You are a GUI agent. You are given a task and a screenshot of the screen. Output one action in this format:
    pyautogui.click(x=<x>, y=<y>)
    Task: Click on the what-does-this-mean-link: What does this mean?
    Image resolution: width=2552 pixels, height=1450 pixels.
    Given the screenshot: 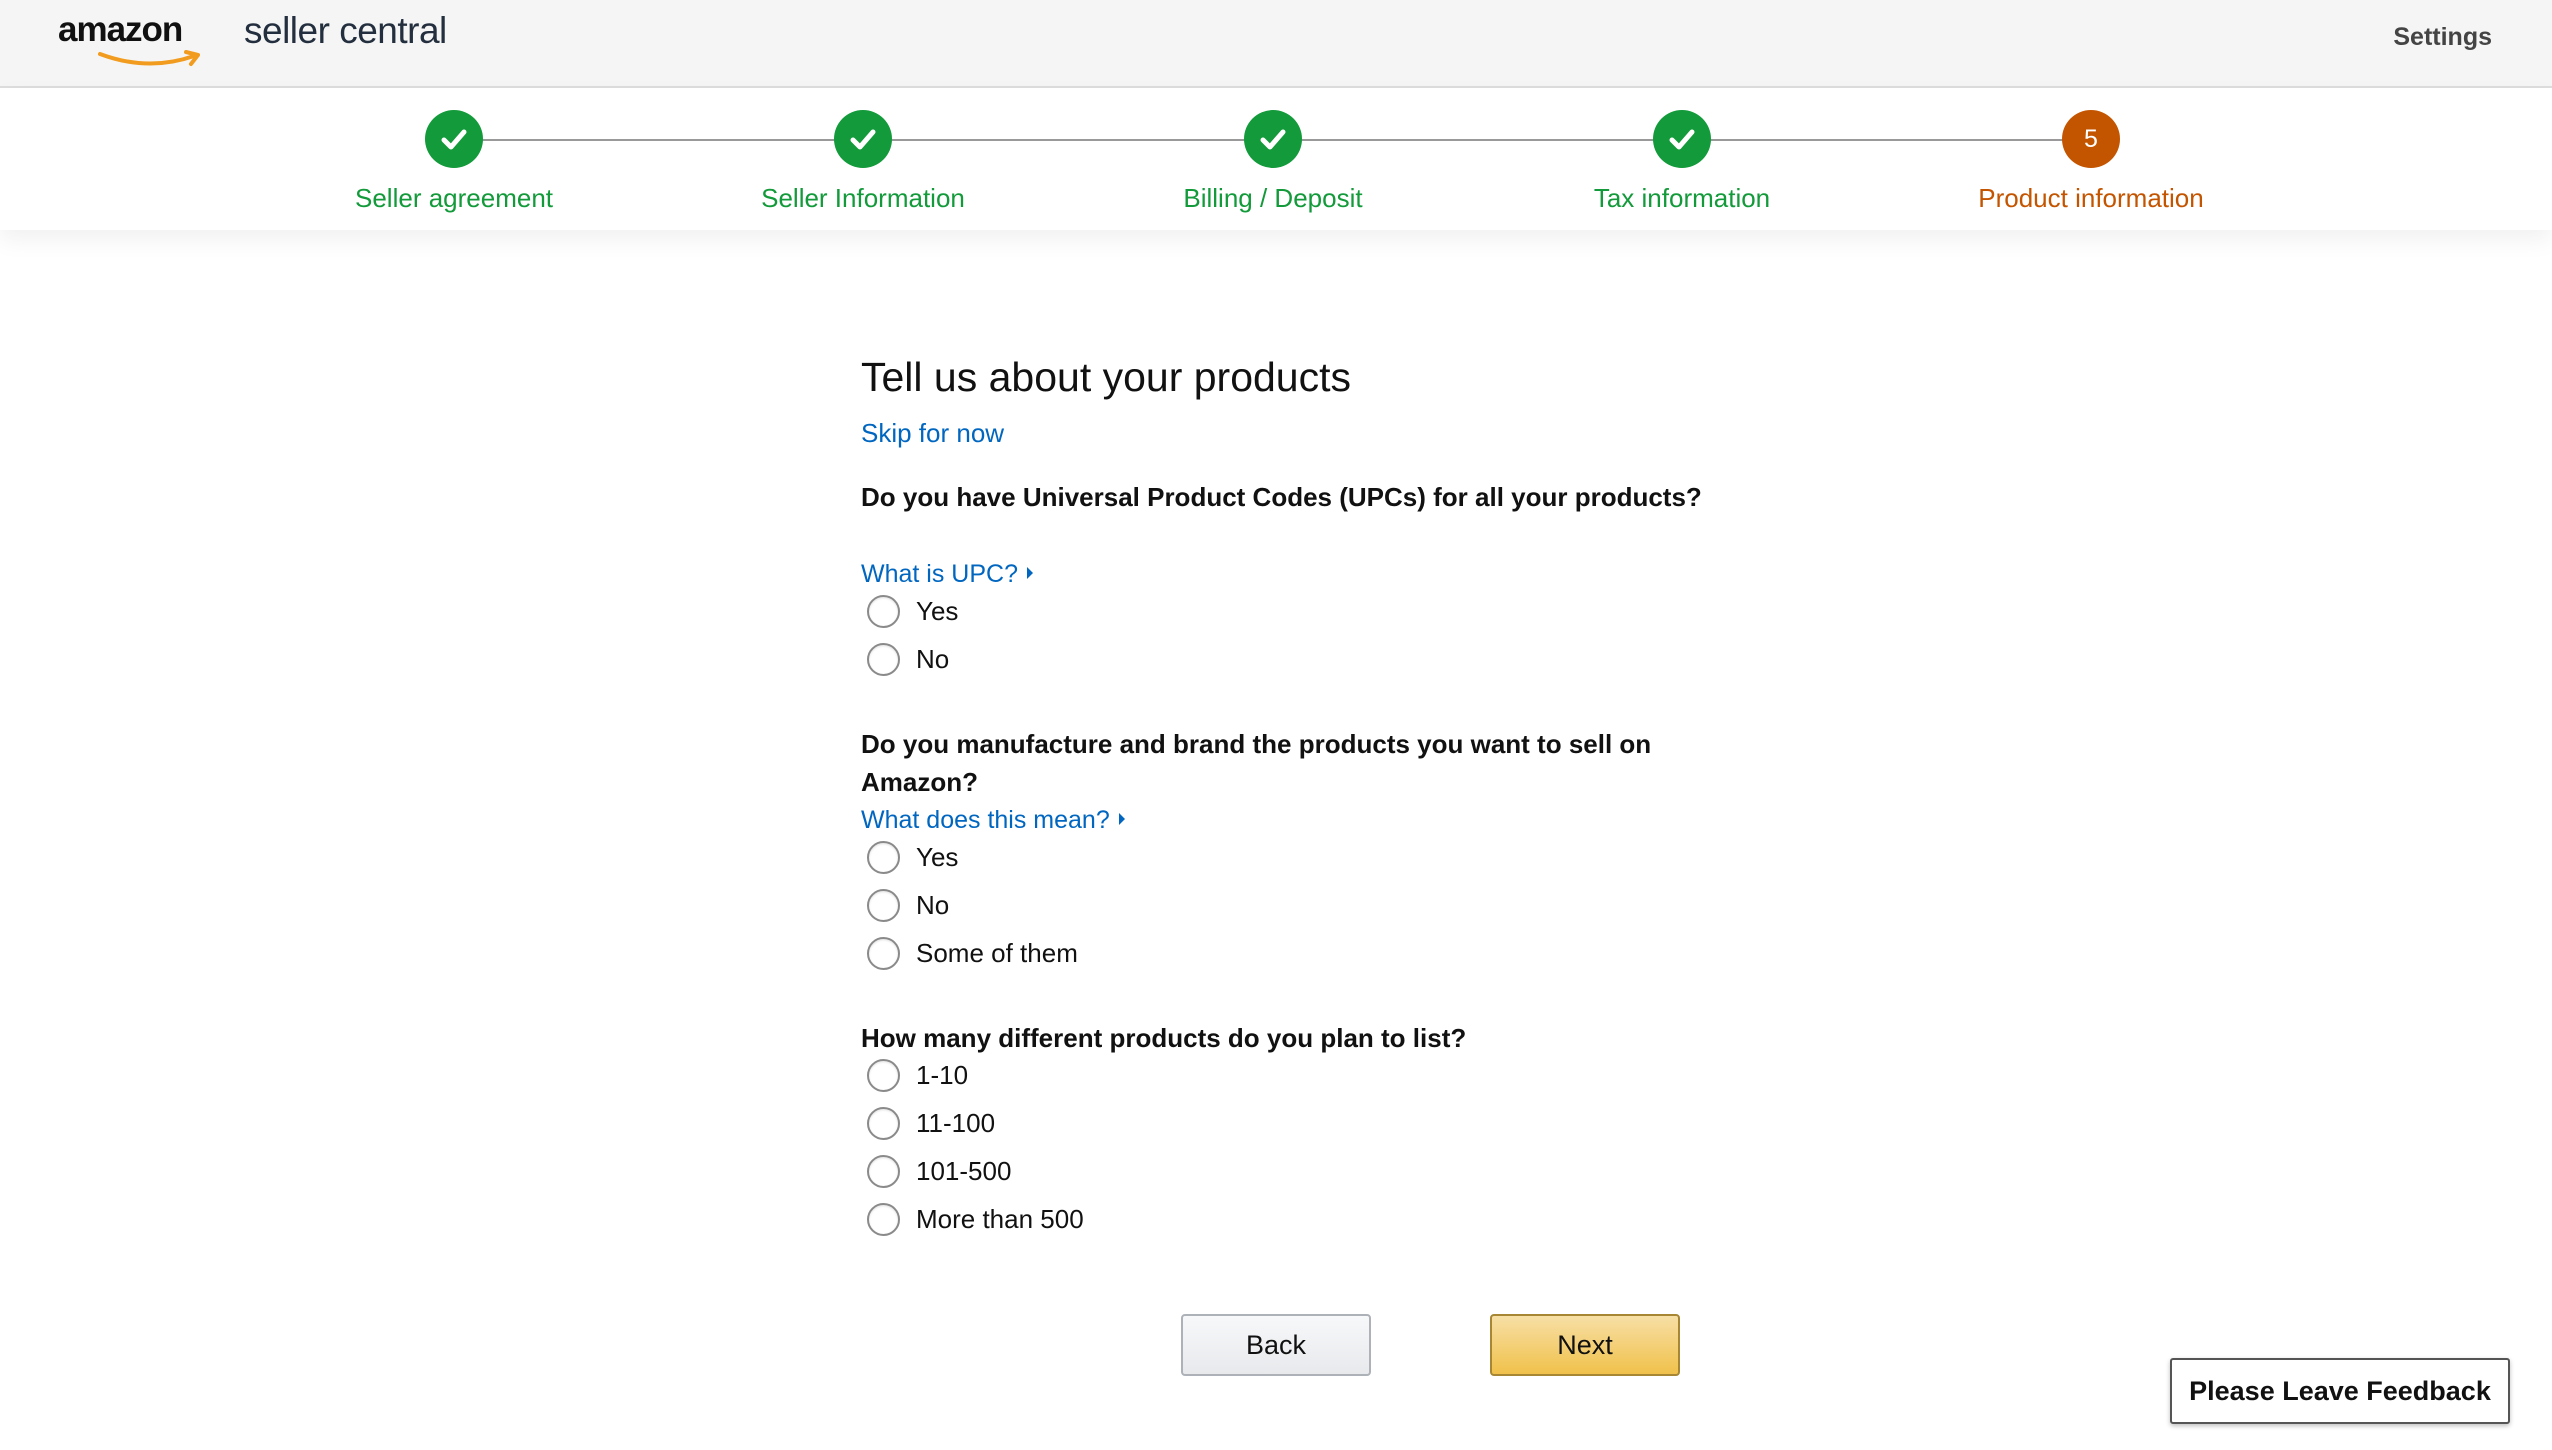 What is the action you would take?
    pyautogui.click(x=993, y=820)
    